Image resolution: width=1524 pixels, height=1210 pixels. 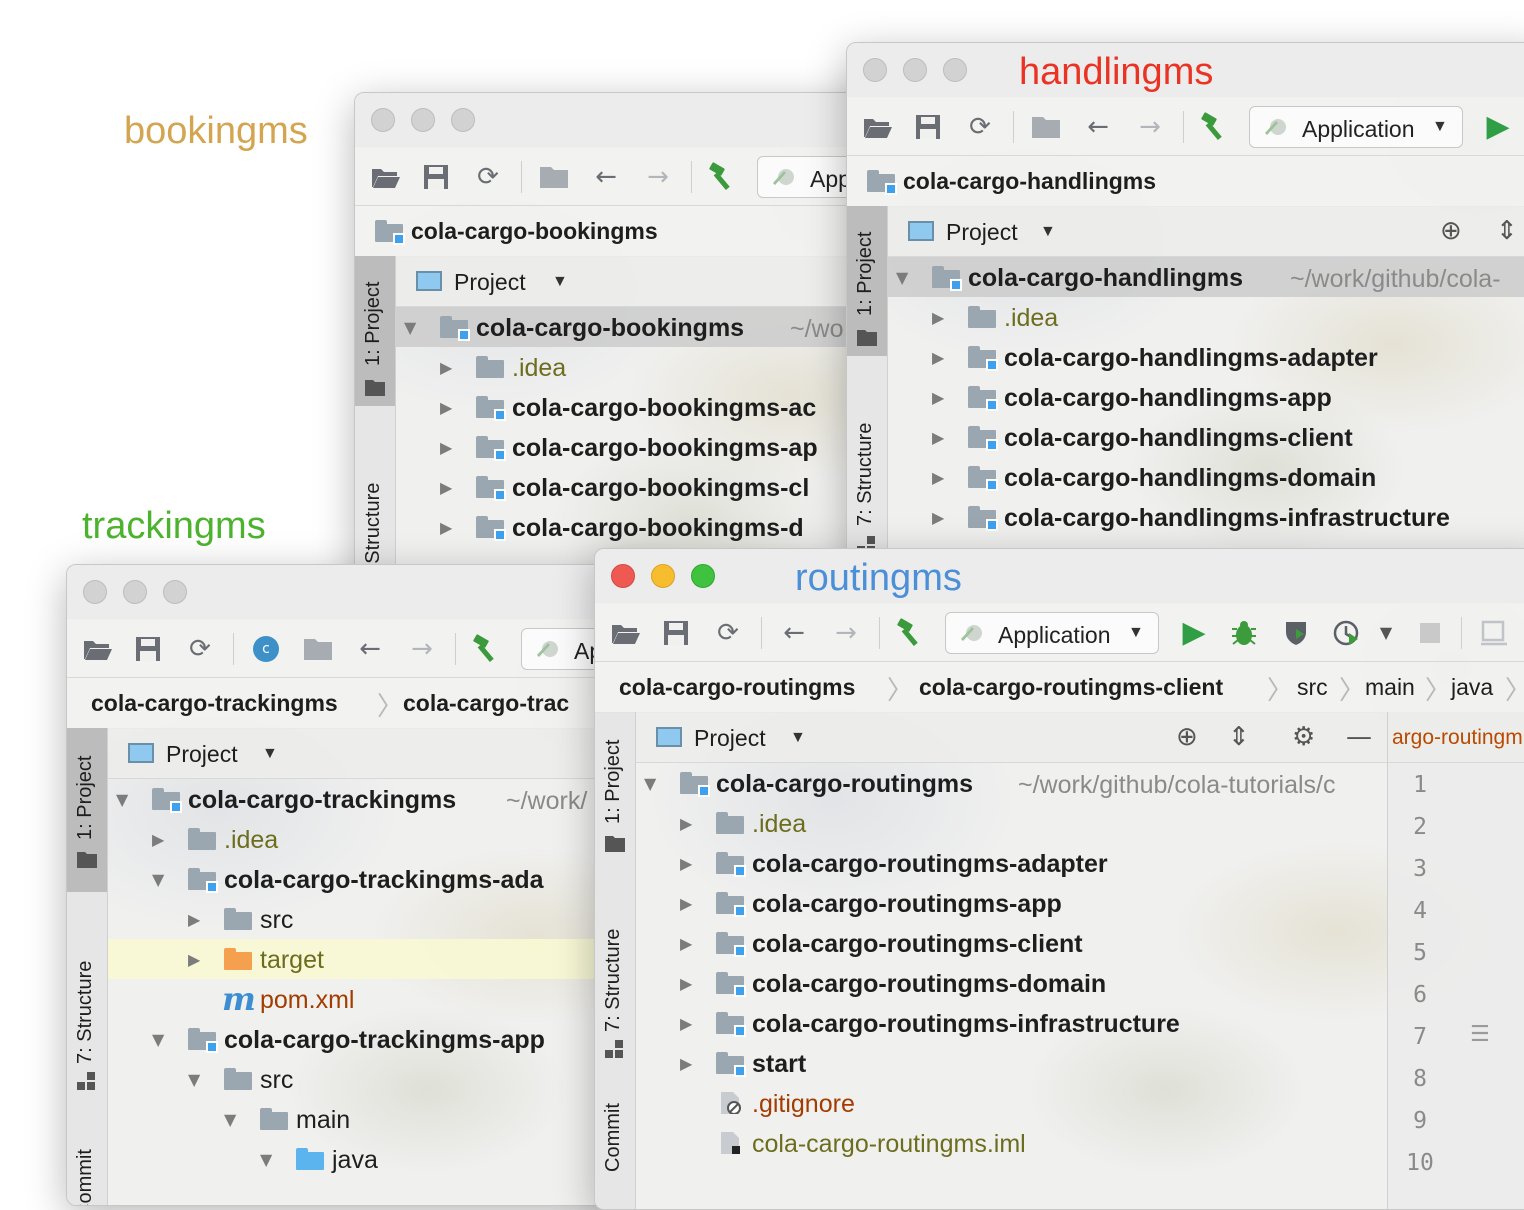 I want to click on collapse-all-icon: ⇕, so click(x=1239, y=737).